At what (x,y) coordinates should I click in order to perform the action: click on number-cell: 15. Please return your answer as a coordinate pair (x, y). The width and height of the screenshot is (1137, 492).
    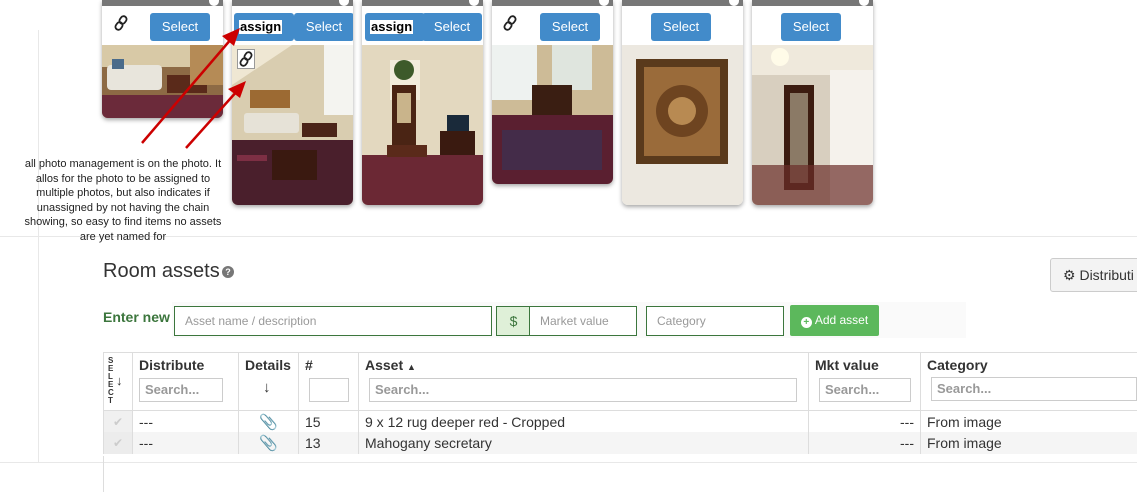
    Looking at the image, I should click on (329, 422).